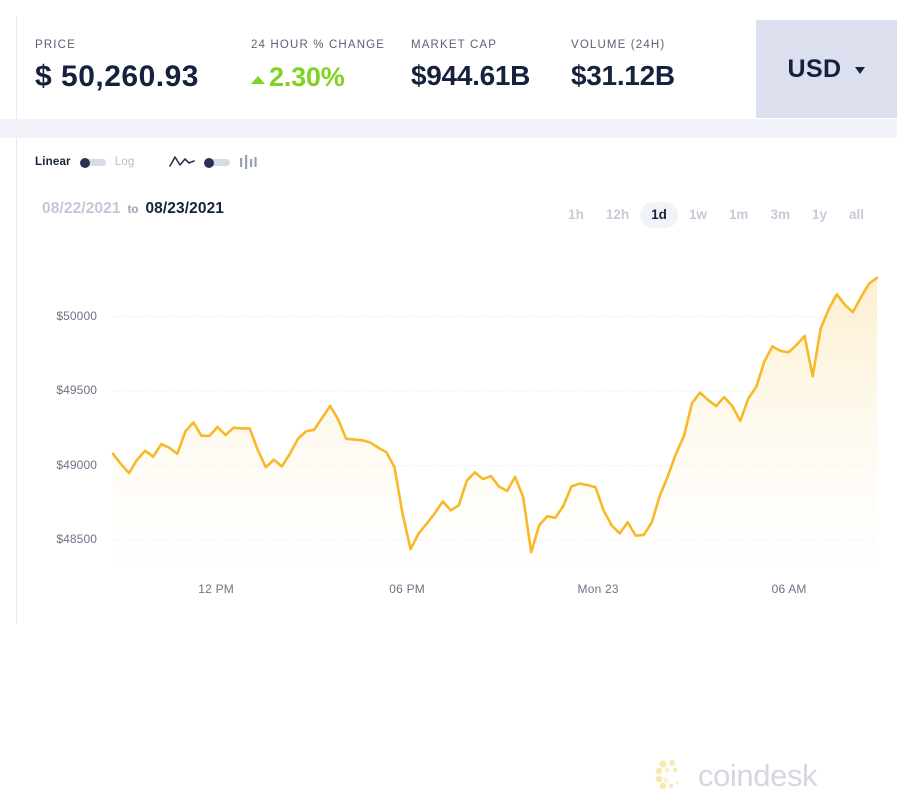 Image resolution: width=897 pixels, height=794 pixels. What do you see at coordinates (618, 45) in the screenshot?
I see `stat-volume-label: VOLUME (24H)` at bounding box center [618, 45].